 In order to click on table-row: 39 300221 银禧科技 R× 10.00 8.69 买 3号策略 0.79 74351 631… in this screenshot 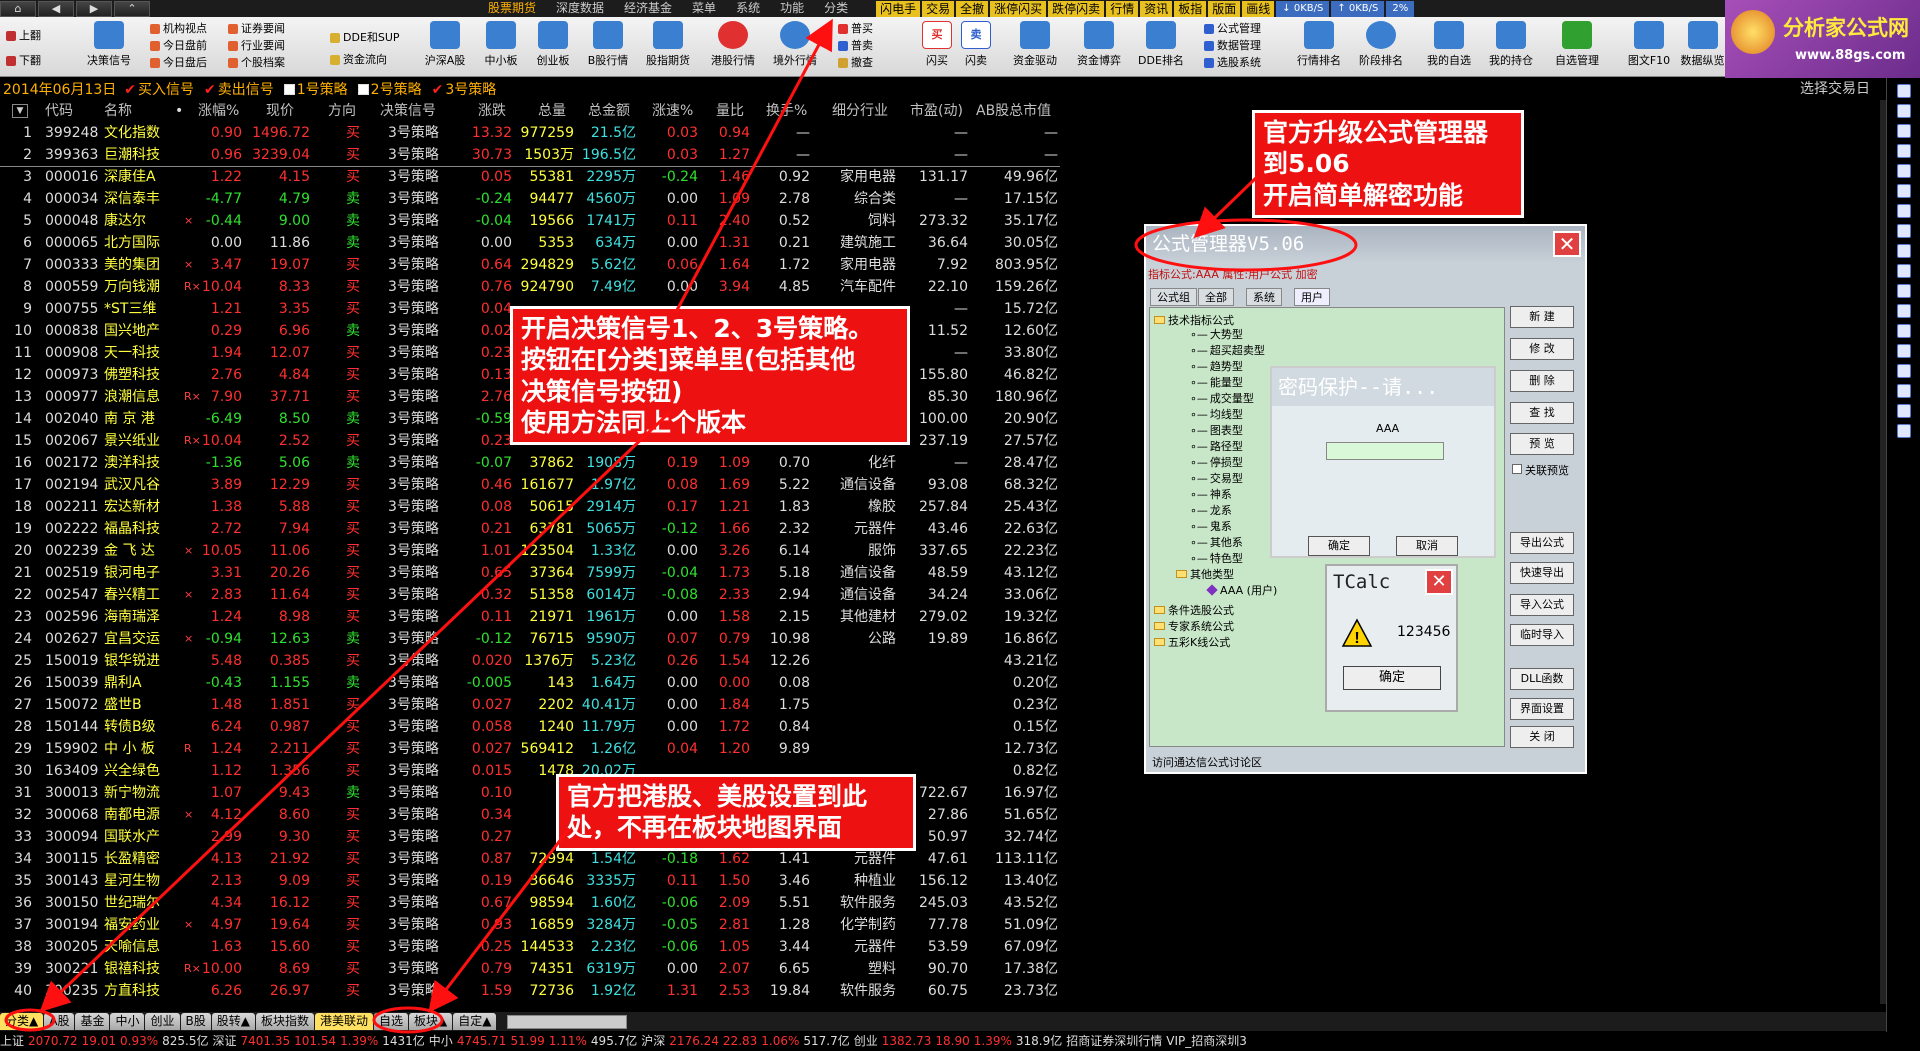, I will do `click(530, 969)`.